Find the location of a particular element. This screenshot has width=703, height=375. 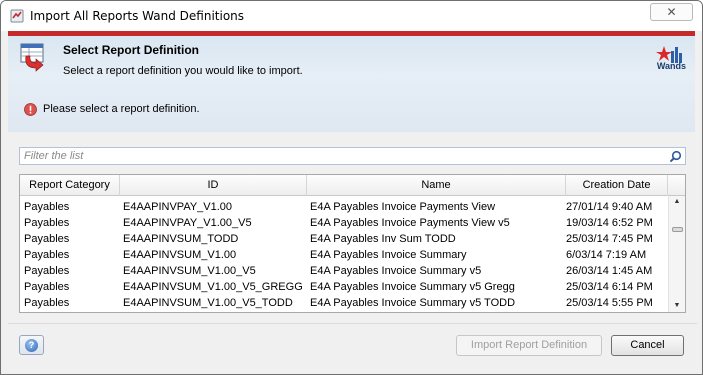

close-button: ✕ is located at coordinates (671, 12).